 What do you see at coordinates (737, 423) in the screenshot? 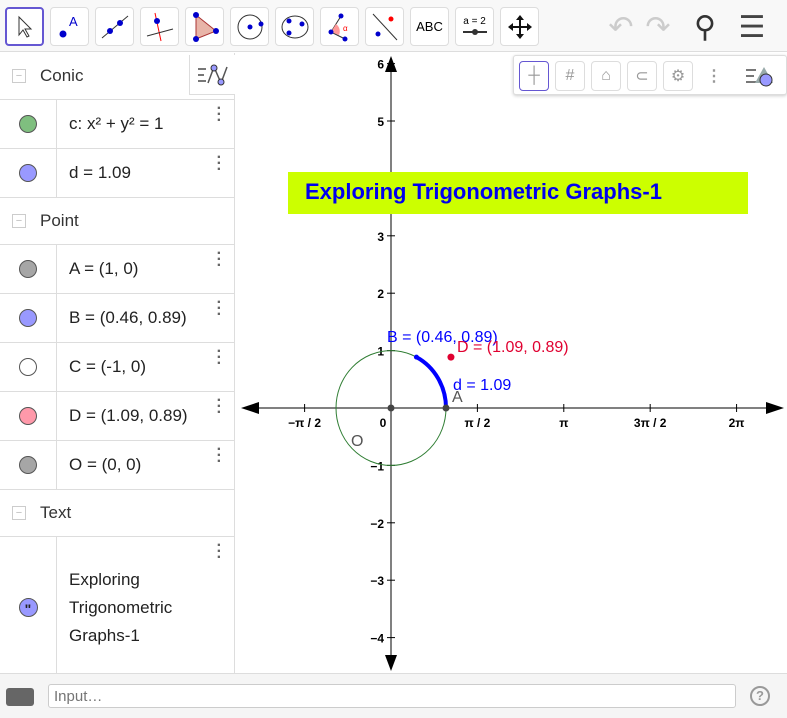
I see `x-tick-label: 2π` at bounding box center [737, 423].